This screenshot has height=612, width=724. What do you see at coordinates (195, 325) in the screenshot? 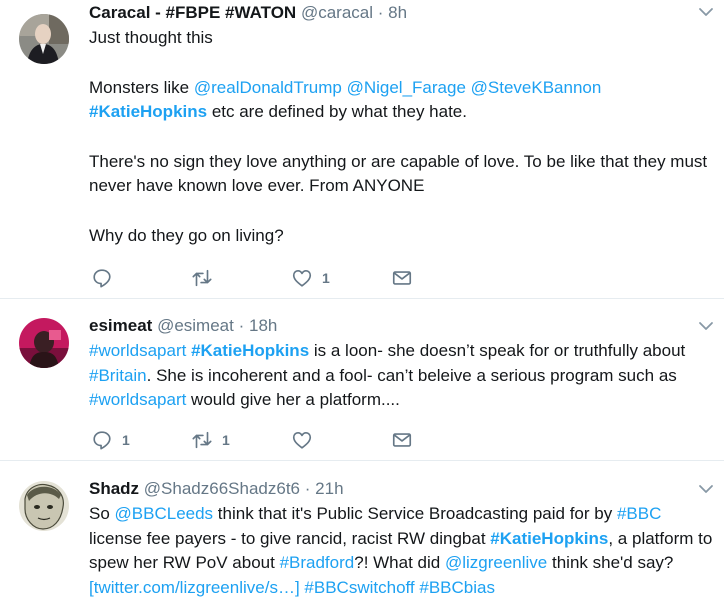
I see `handle: @esimeat` at bounding box center [195, 325].